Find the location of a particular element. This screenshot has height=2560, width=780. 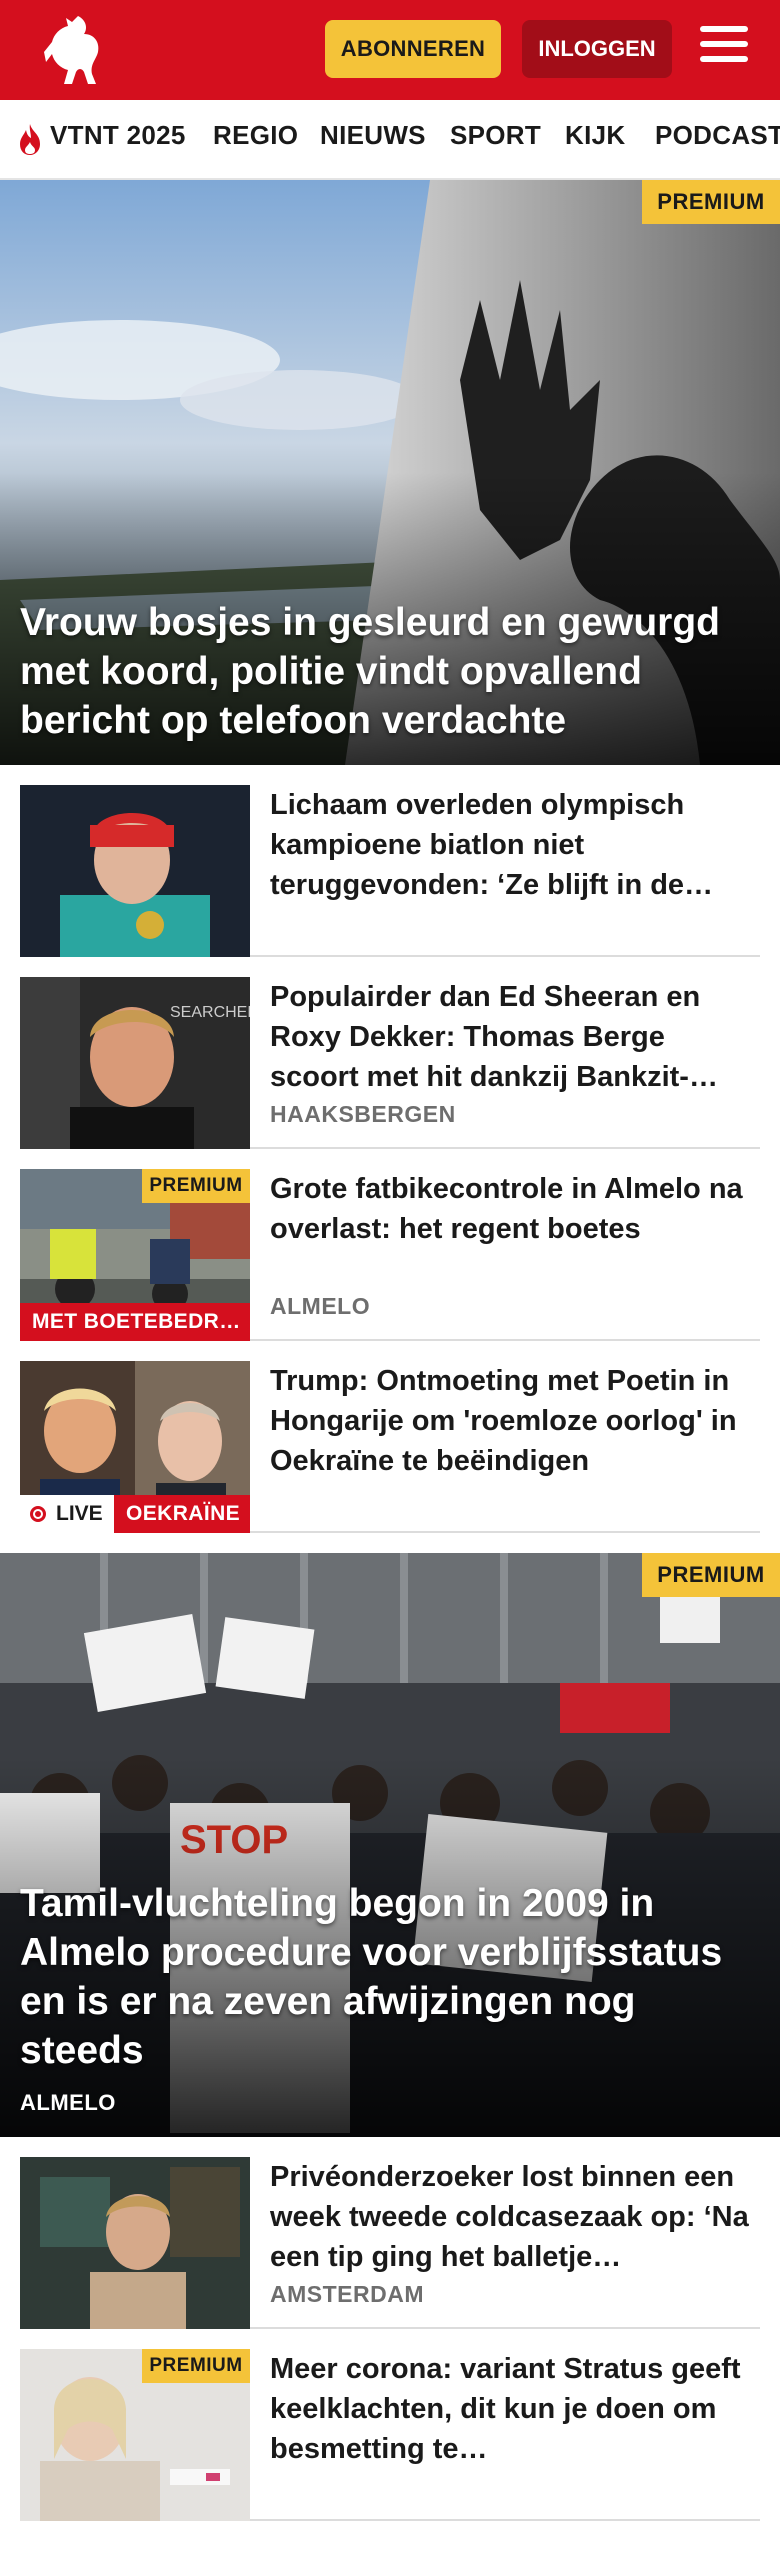

subscribe-button: ABONNEREN is located at coordinates (413, 49).